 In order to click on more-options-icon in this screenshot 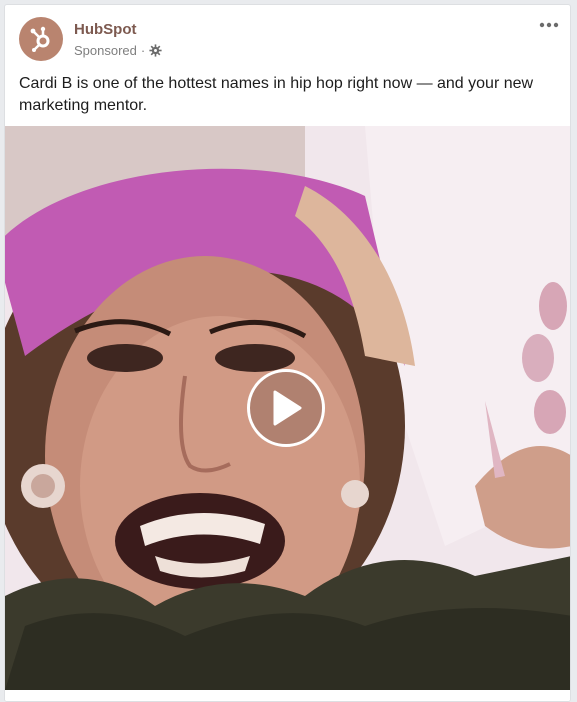, I will do `click(549, 25)`.